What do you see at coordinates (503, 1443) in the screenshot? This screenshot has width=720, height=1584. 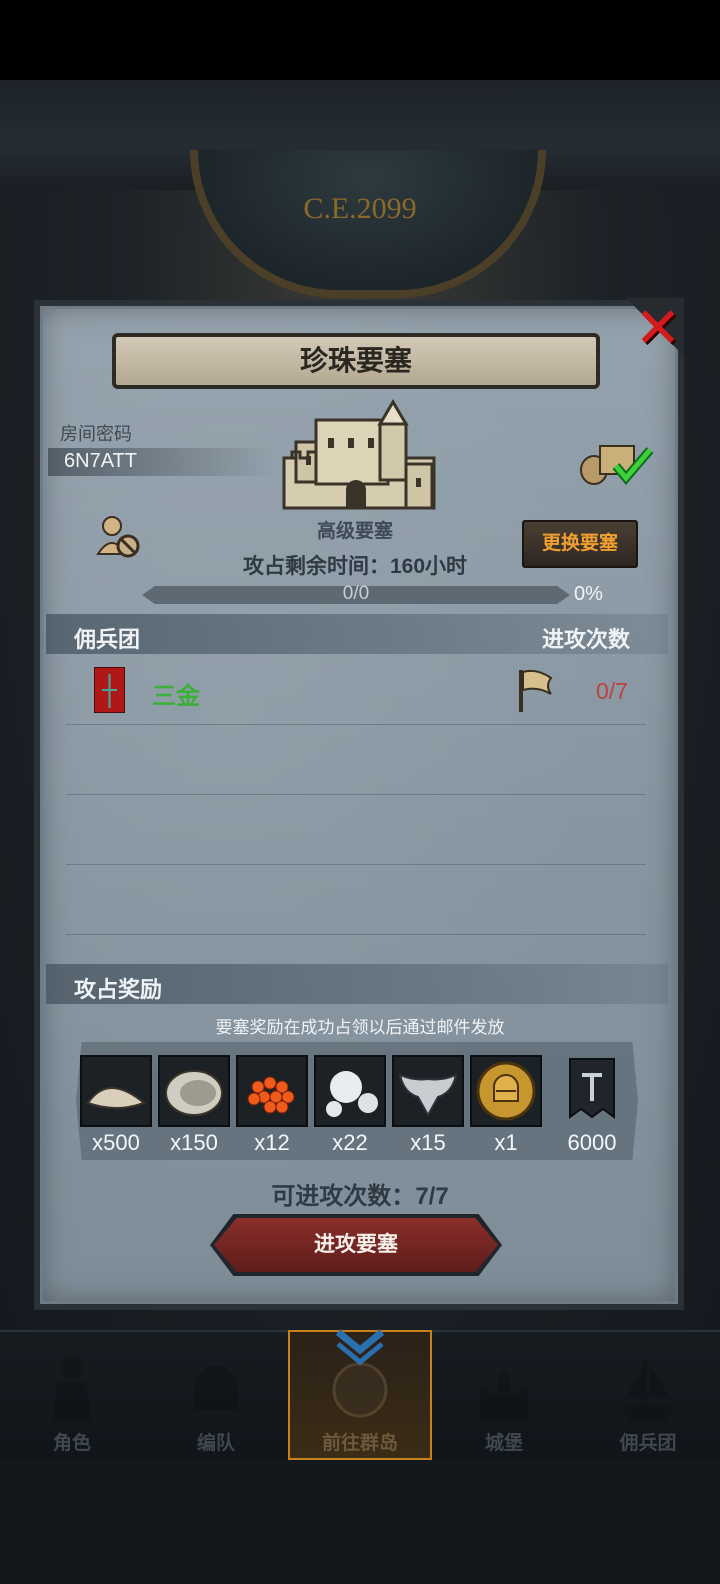 I see `nav-label: 城堡` at bounding box center [503, 1443].